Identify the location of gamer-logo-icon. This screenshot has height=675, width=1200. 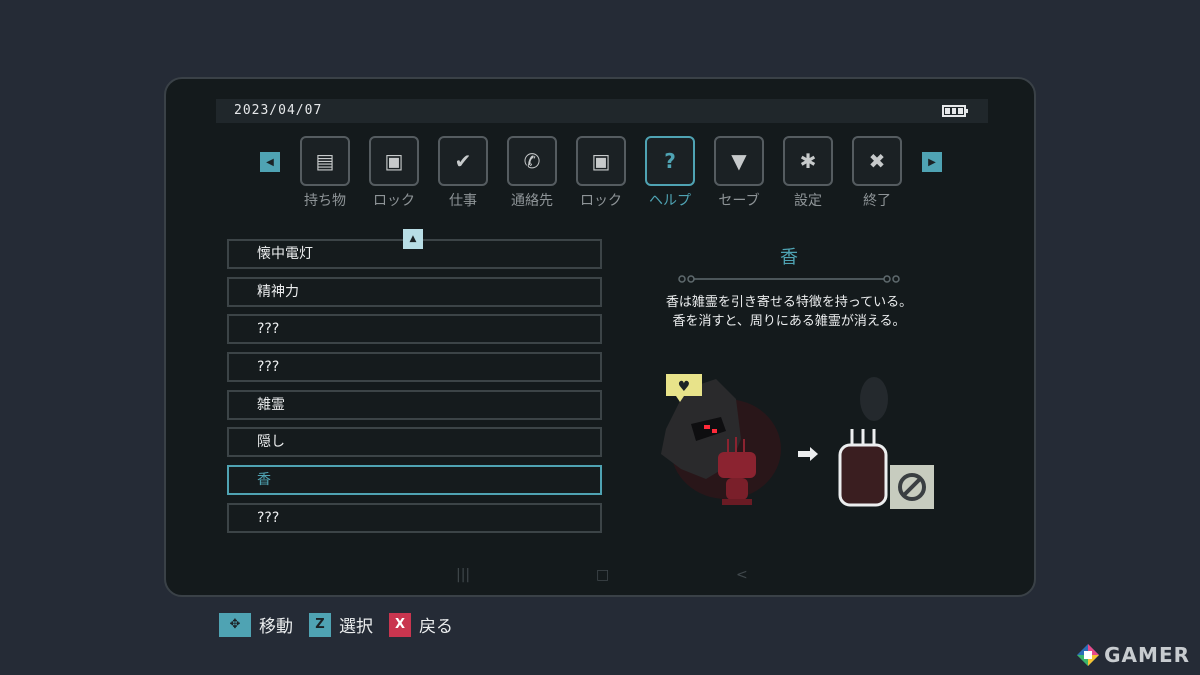
(1088, 655).